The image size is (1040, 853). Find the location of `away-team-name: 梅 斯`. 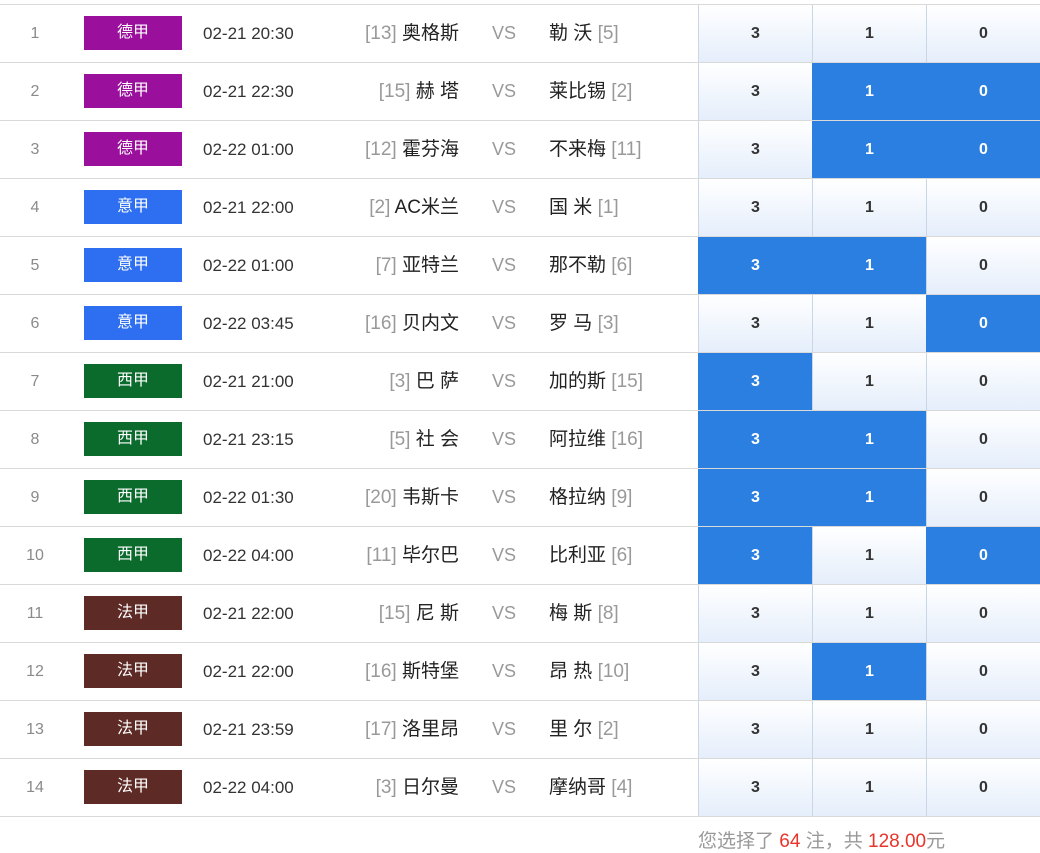

away-team-name: 梅 斯 is located at coordinates (571, 613).